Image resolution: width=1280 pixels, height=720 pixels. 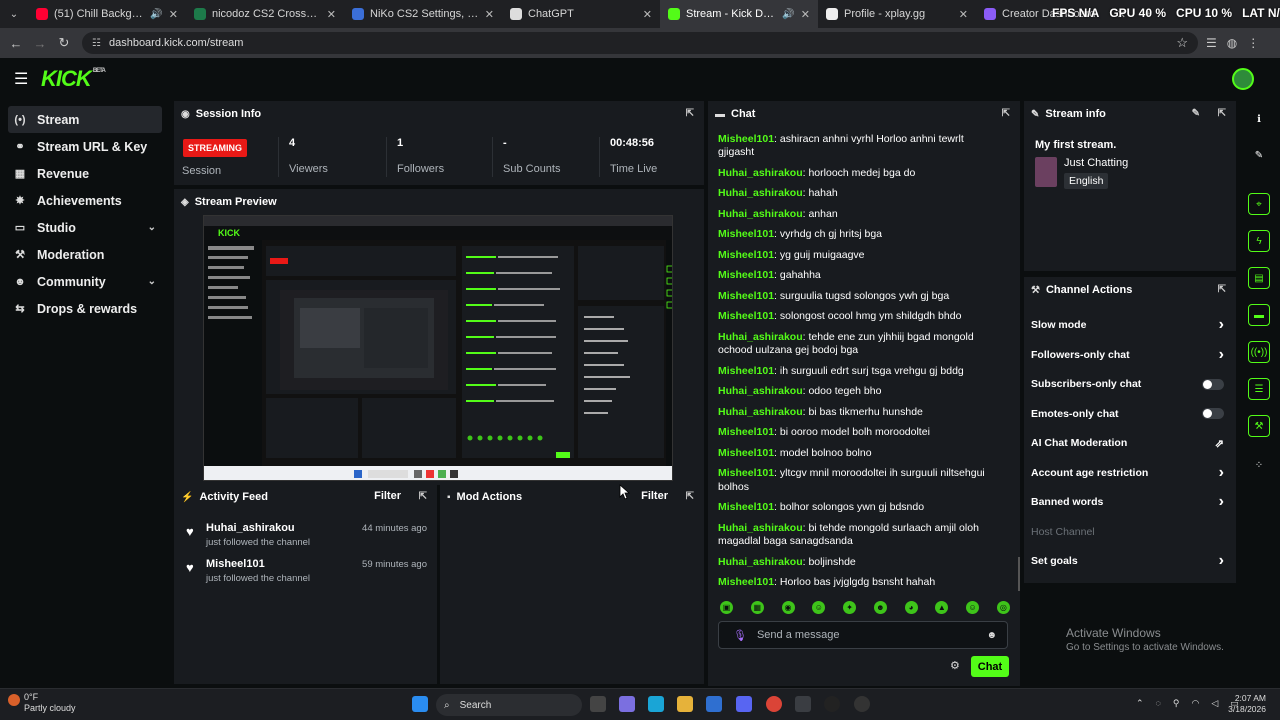 I want to click on info-icon: ℹ, so click(x=1259, y=119).